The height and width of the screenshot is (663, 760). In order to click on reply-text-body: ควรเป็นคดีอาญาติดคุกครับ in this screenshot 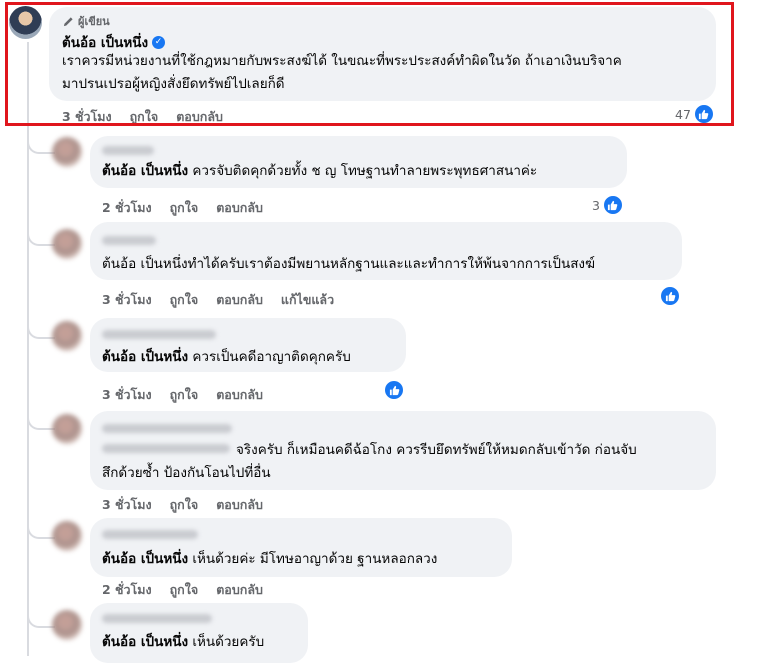, I will do `click(269, 357)`.